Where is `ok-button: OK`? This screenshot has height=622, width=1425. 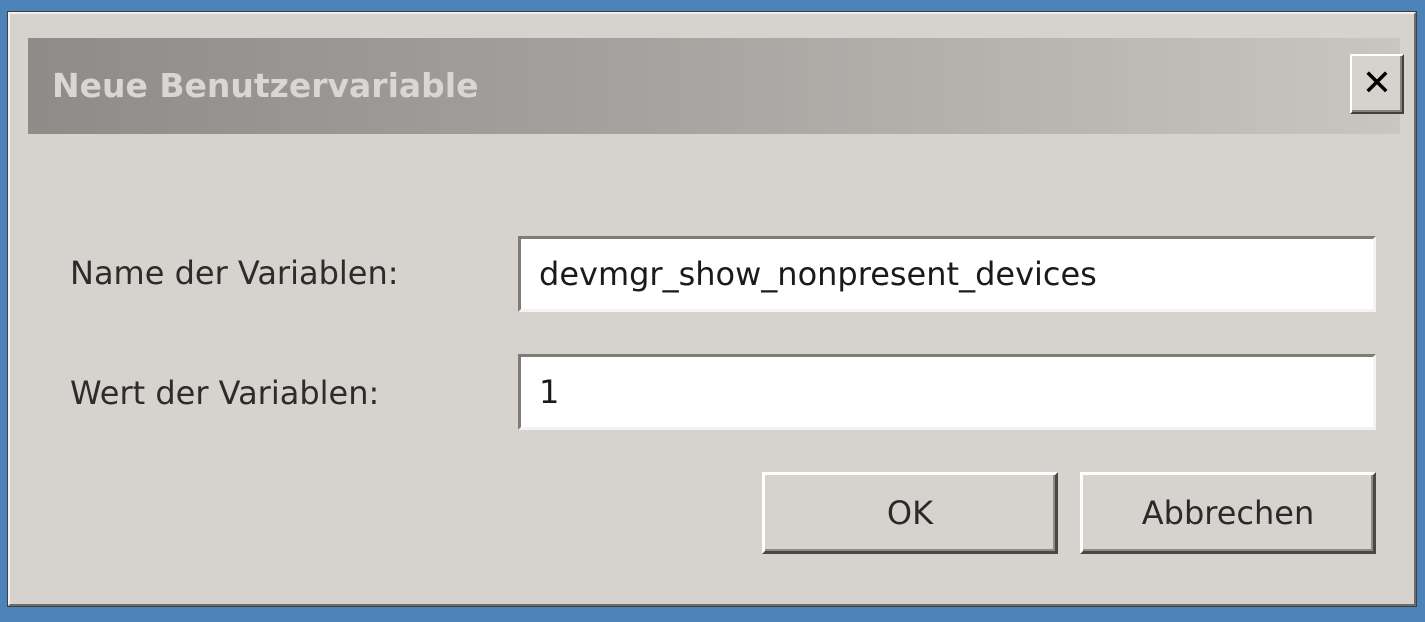
ok-button: OK is located at coordinates (910, 513).